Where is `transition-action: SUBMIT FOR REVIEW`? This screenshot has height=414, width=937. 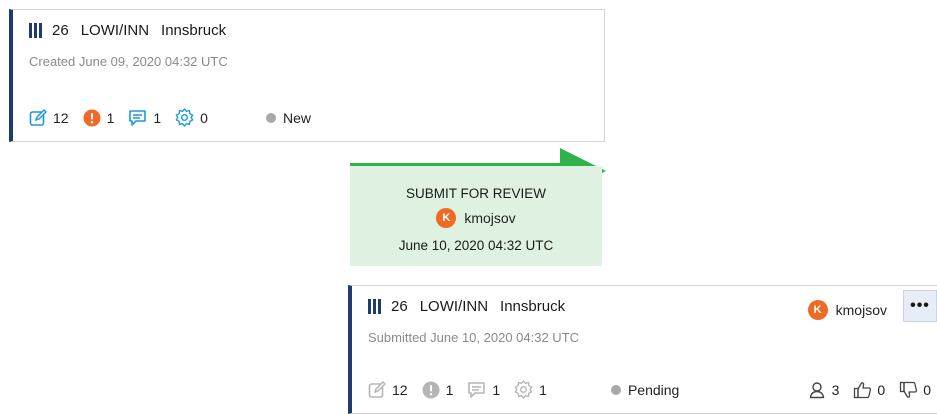
transition-action: SUBMIT FOR REVIEW is located at coordinates (475, 193).